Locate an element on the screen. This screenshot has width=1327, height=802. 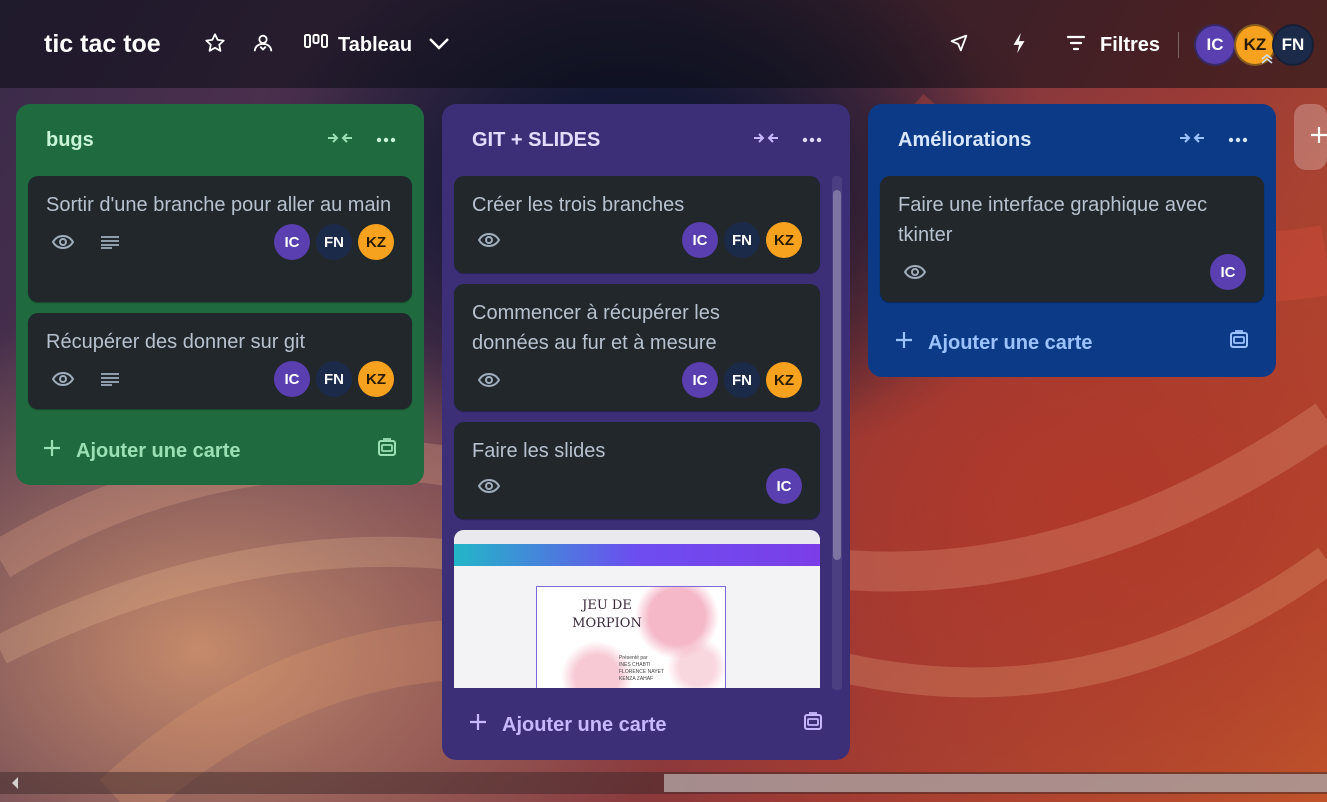
list-title: Améliorations is located at coordinates (964, 140).